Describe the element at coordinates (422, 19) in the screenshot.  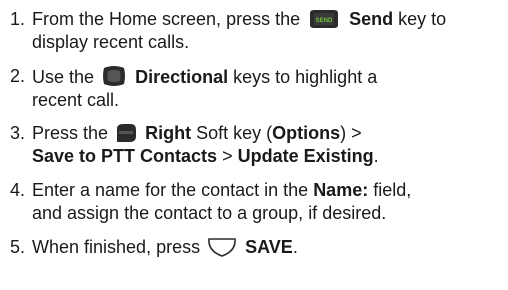
I see `step-text-part: key to` at that location.